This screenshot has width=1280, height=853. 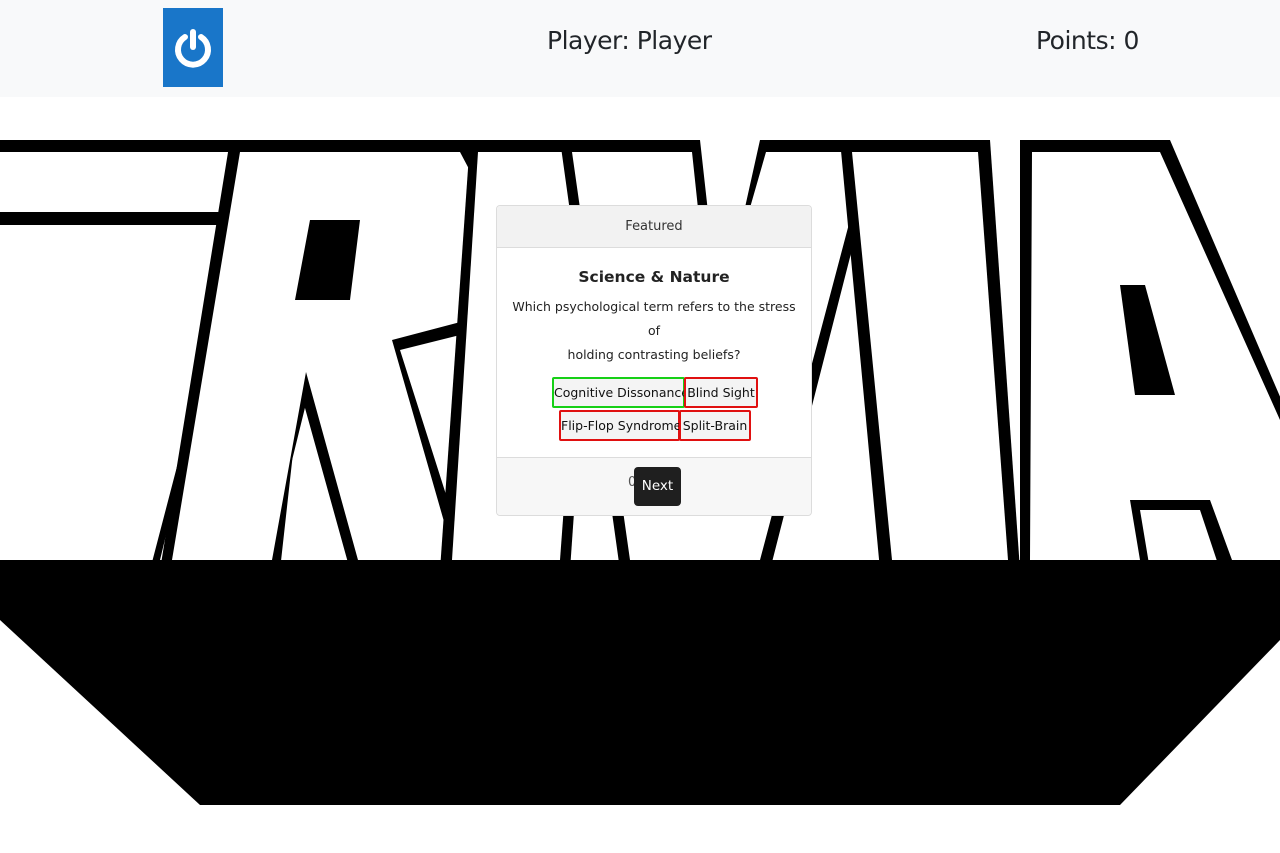 What do you see at coordinates (654, 277) in the screenshot?
I see `question-category: Science & Nature` at bounding box center [654, 277].